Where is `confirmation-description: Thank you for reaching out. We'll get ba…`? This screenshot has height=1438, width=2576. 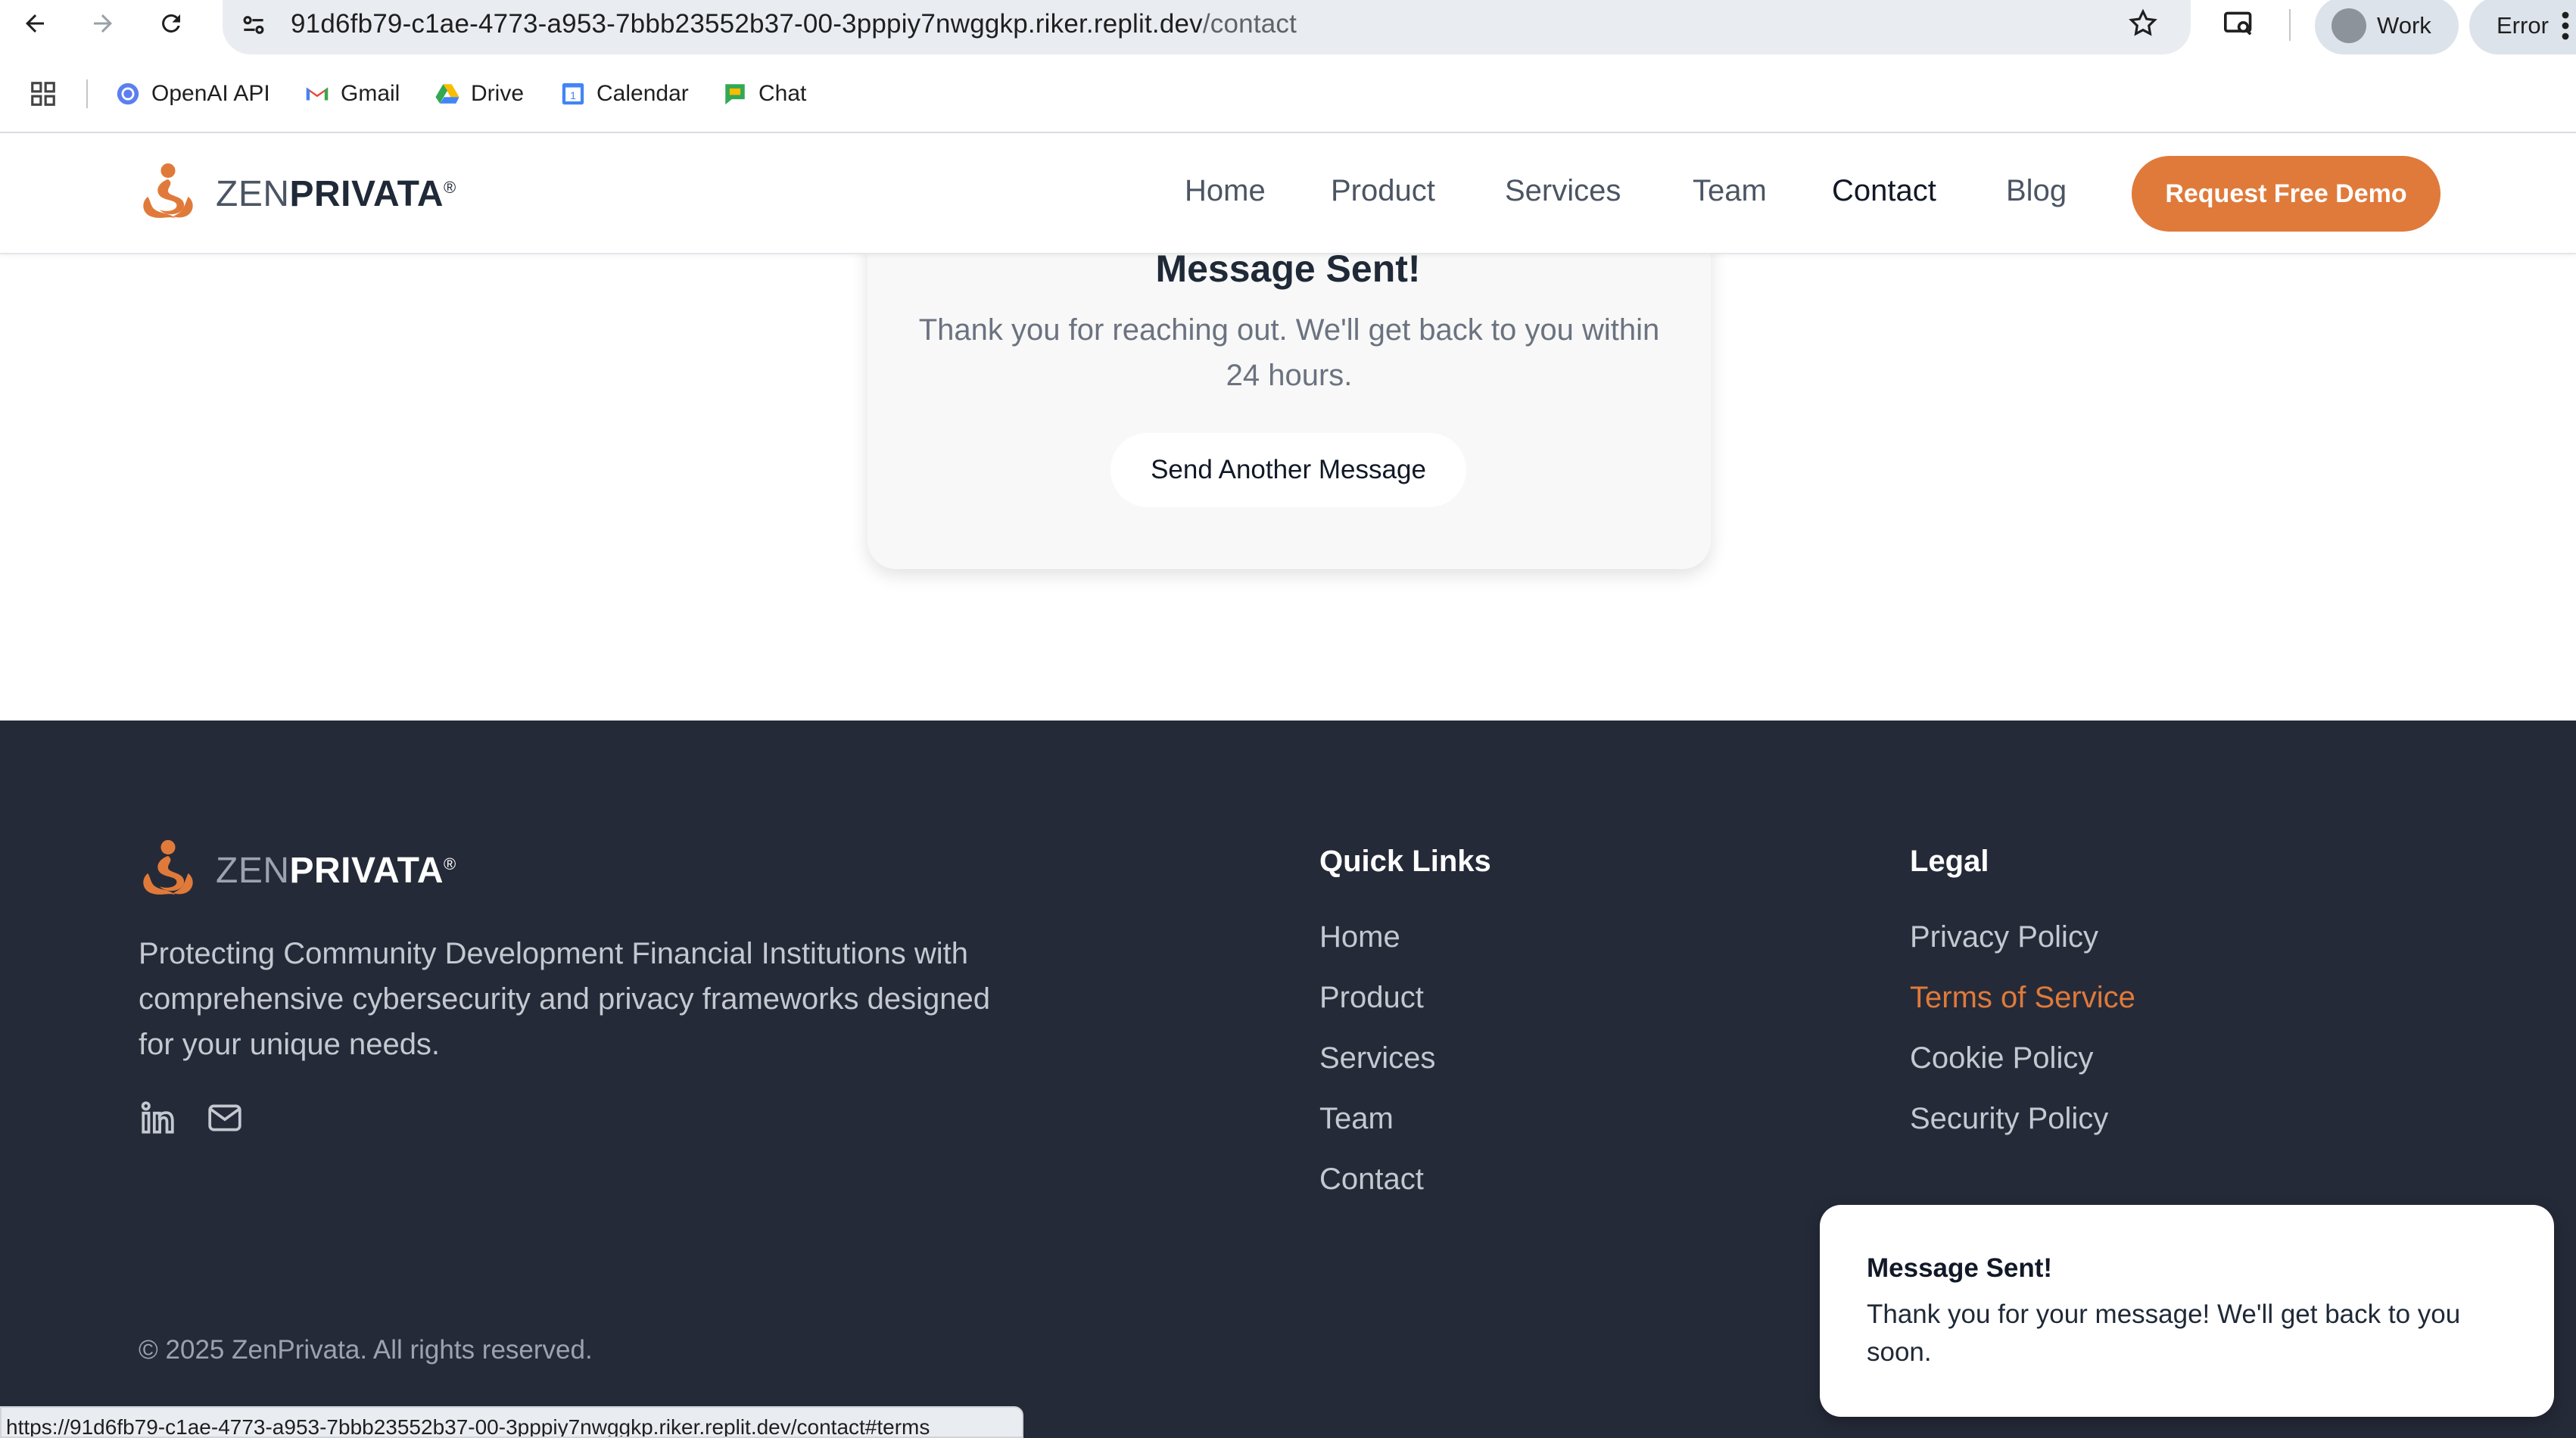
confirmation-description: Thank you for reaching out. We'll get ba… is located at coordinates (1289, 352).